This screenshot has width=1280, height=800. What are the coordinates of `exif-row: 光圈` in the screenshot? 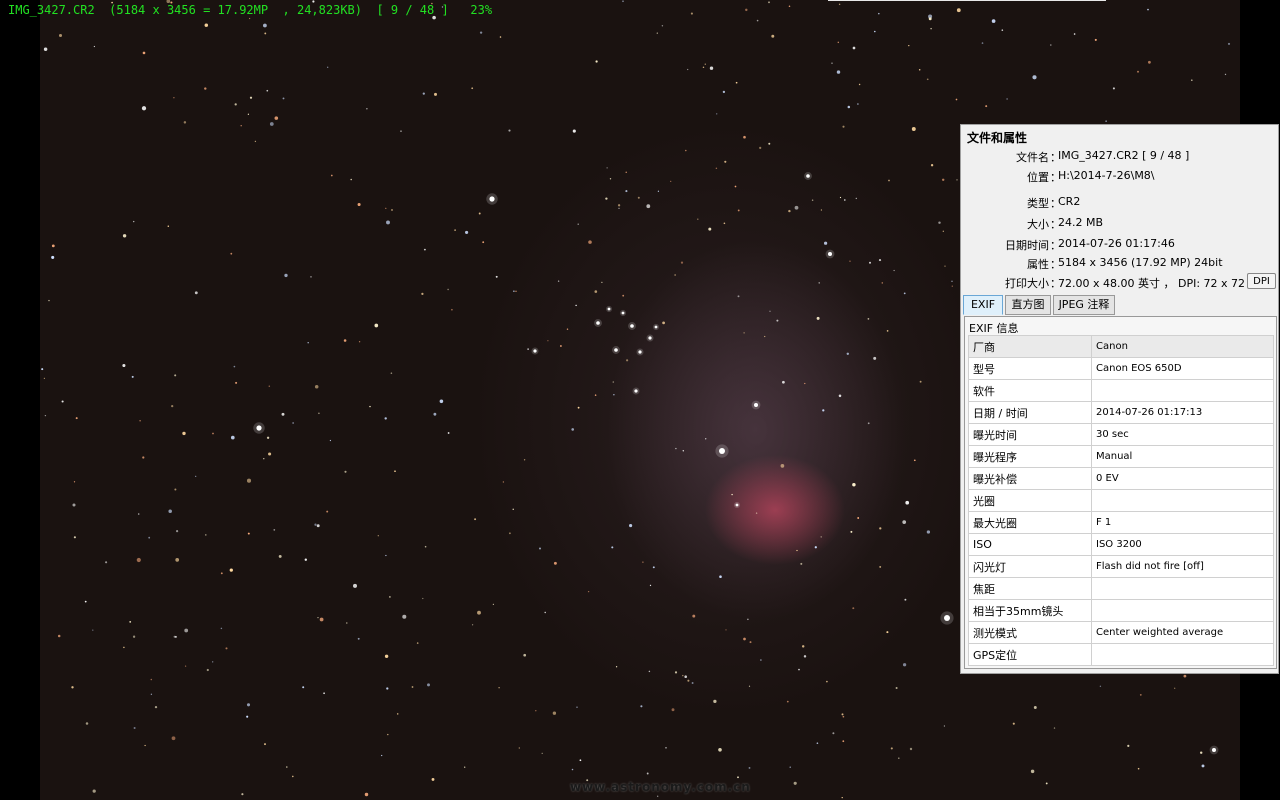 It's located at (1121, 500).